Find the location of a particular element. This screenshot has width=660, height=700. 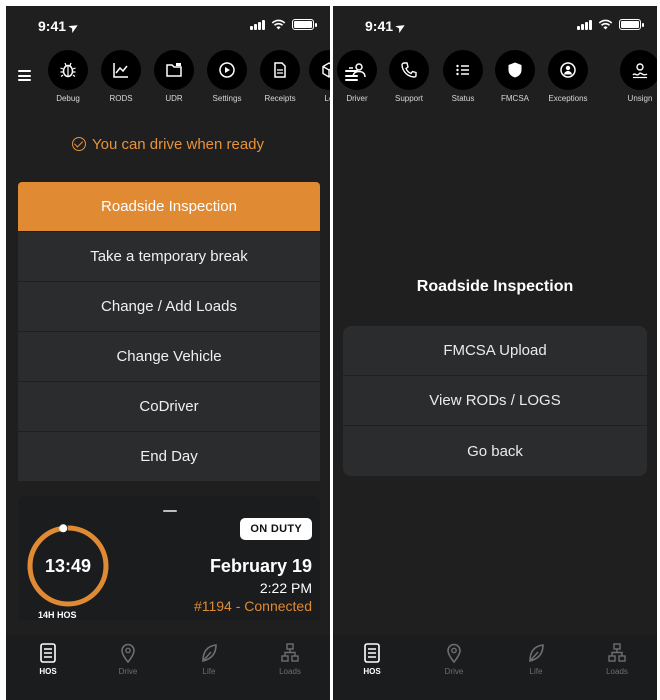

toolbar-label: RODS is located at coordinates (121, 98).